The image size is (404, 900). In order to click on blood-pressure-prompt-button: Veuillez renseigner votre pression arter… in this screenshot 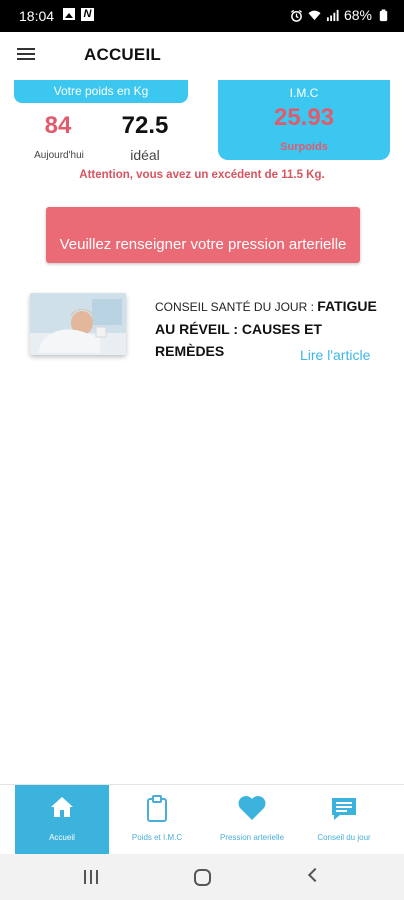, I will do `click(203, 235)`.